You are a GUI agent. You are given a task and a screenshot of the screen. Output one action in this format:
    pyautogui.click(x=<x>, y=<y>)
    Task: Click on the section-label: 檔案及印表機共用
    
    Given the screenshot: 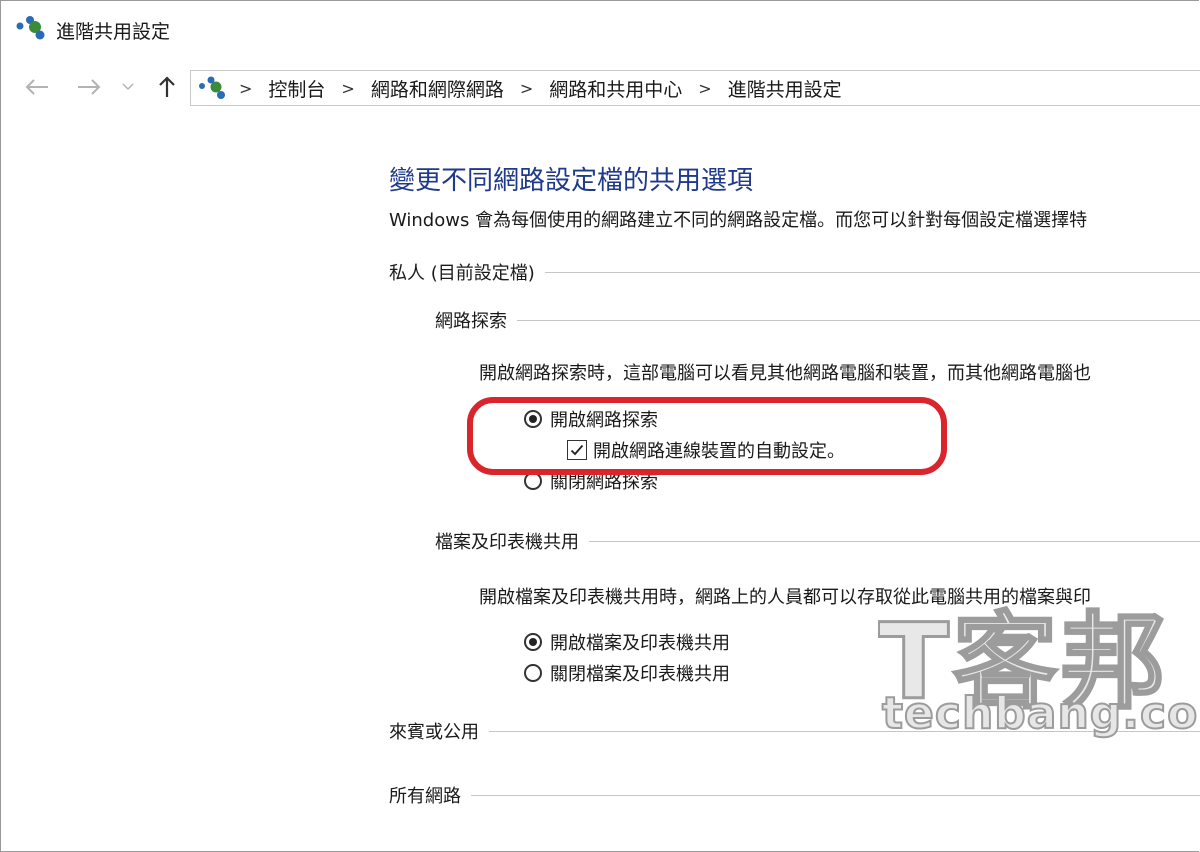 What is the action you would take?
    pyautogui.click(x=507, y=542)
    